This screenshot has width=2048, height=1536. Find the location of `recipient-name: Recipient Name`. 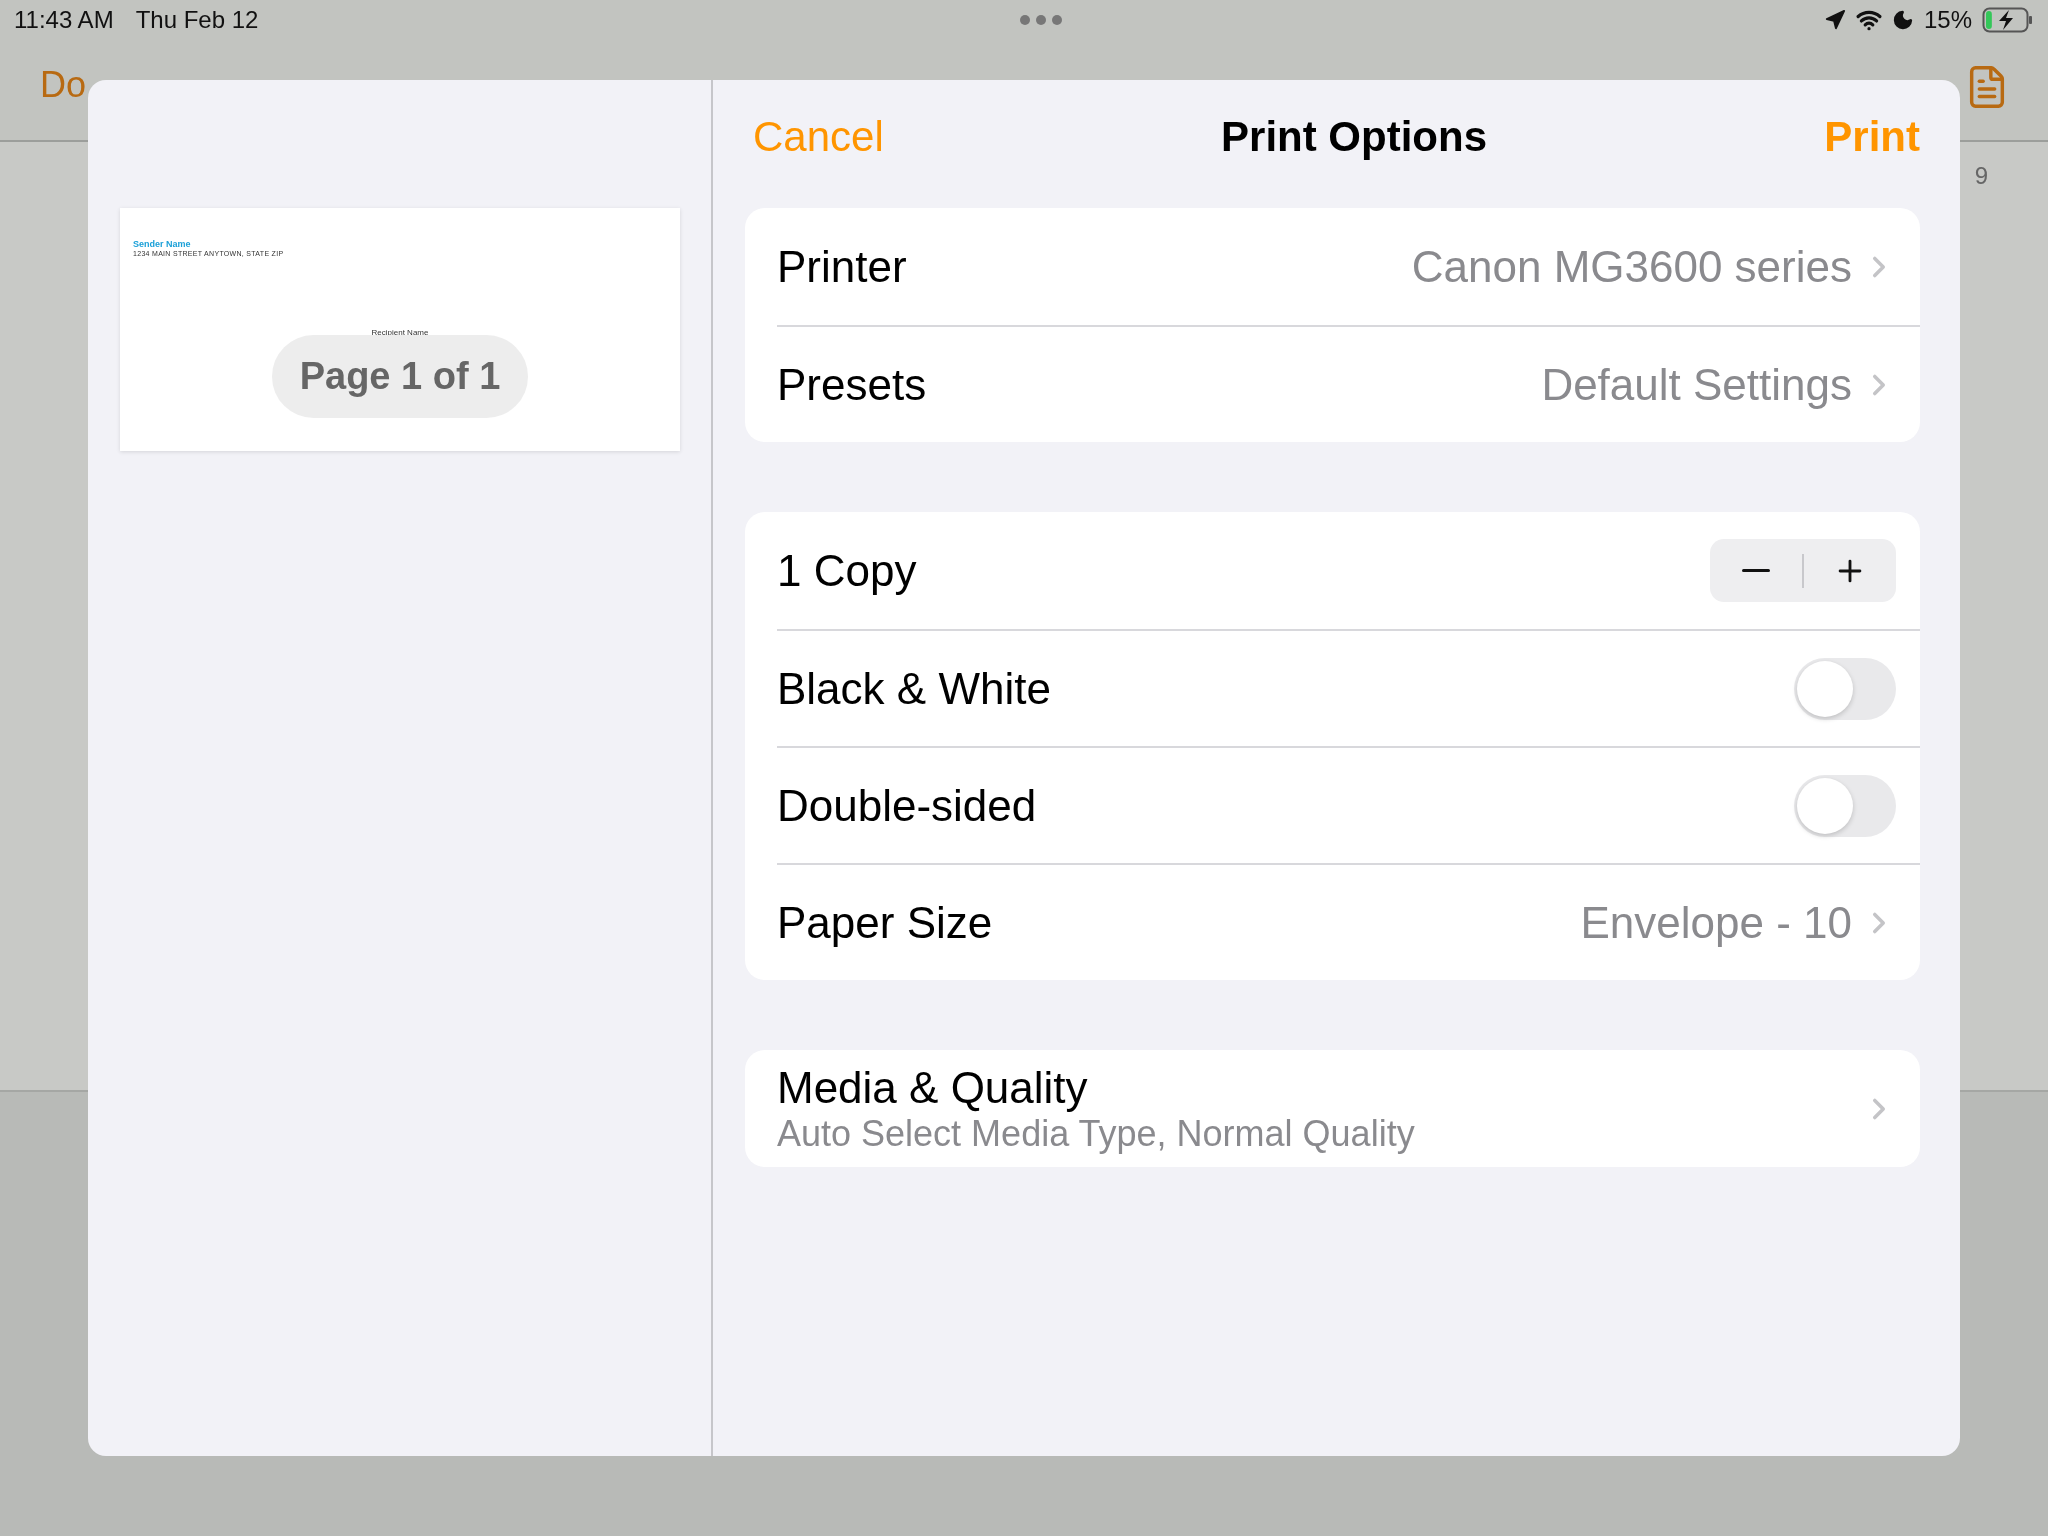

recipient-name: Recipient Name is located at coordinates (400, 332).